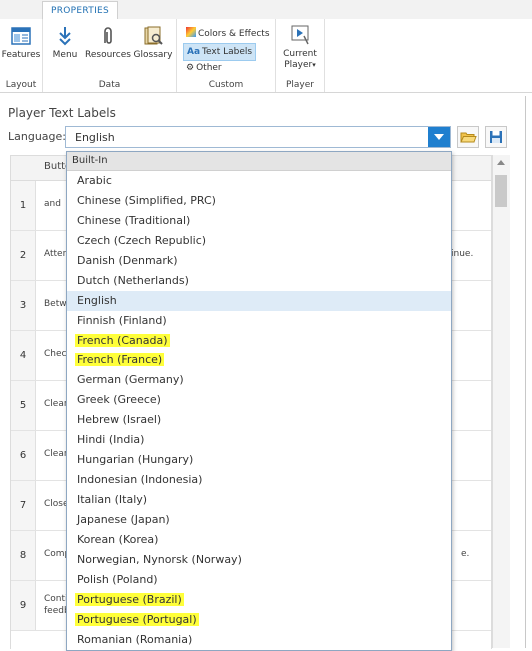 The width and height of the screenshot is (532, 651). Describe the element at coordinates (109, 85) in the screenshot. I see `group-label-data: Data` at that location.